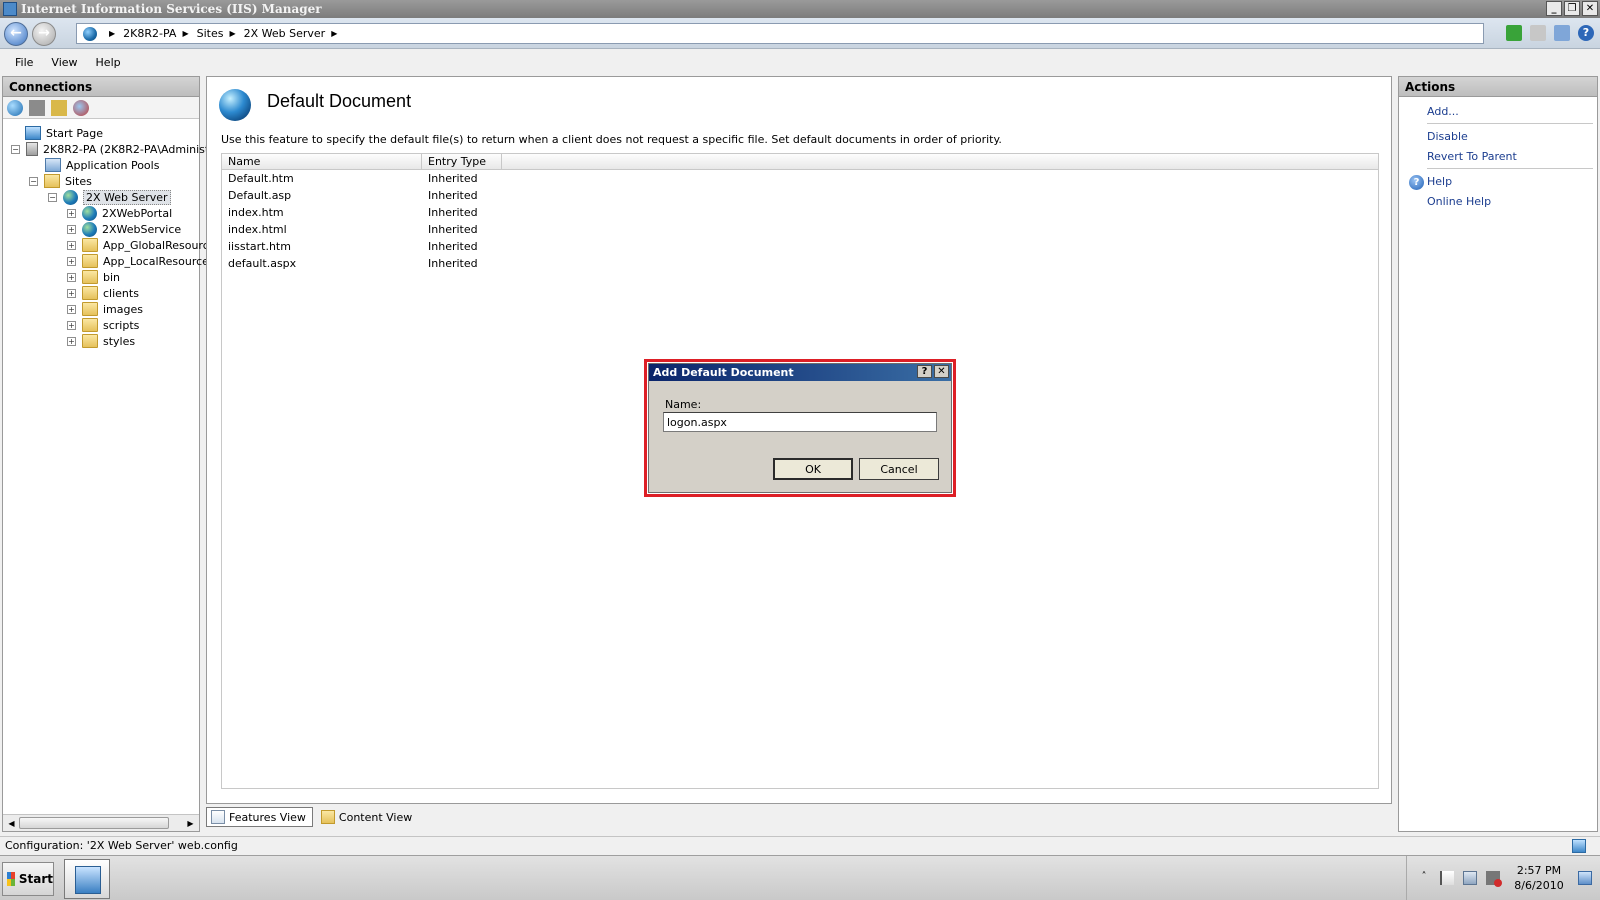 This screenshot has width=1600, height=900. I want to click on tree-node-child: + bin, so click(93, 277).